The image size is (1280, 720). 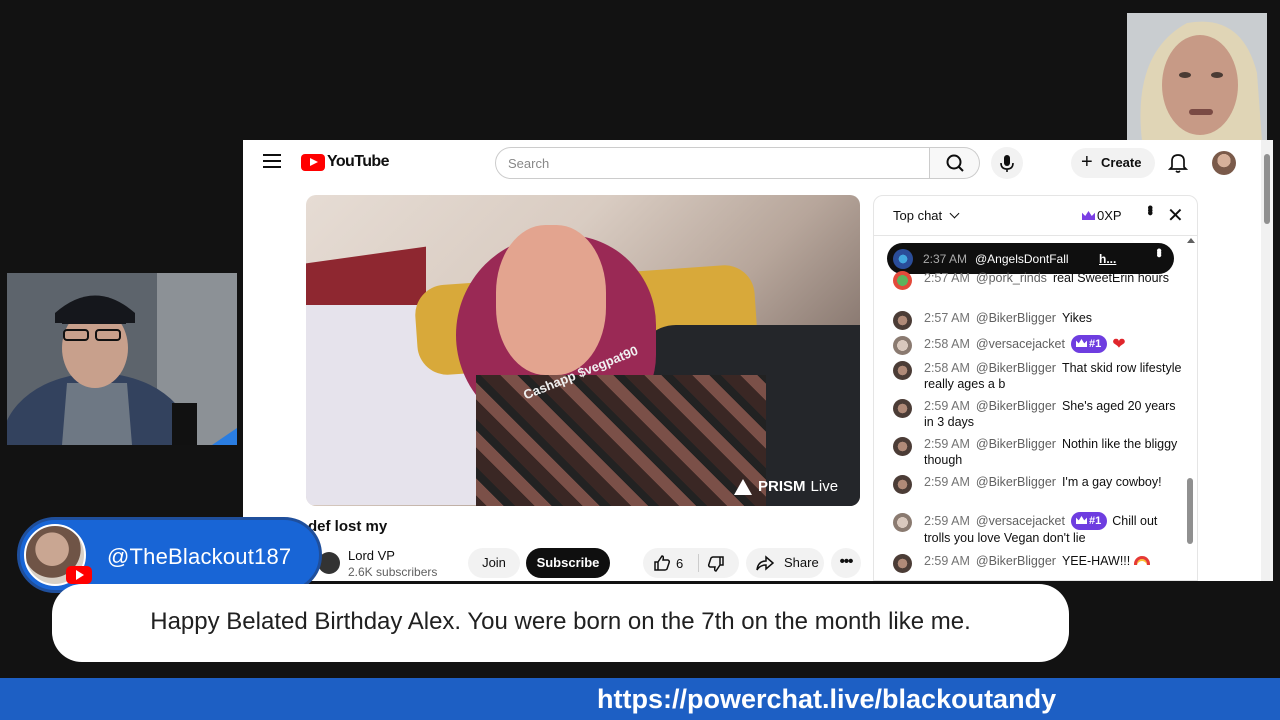 I want to click on mic-icon, so click(x=1007, y=163).